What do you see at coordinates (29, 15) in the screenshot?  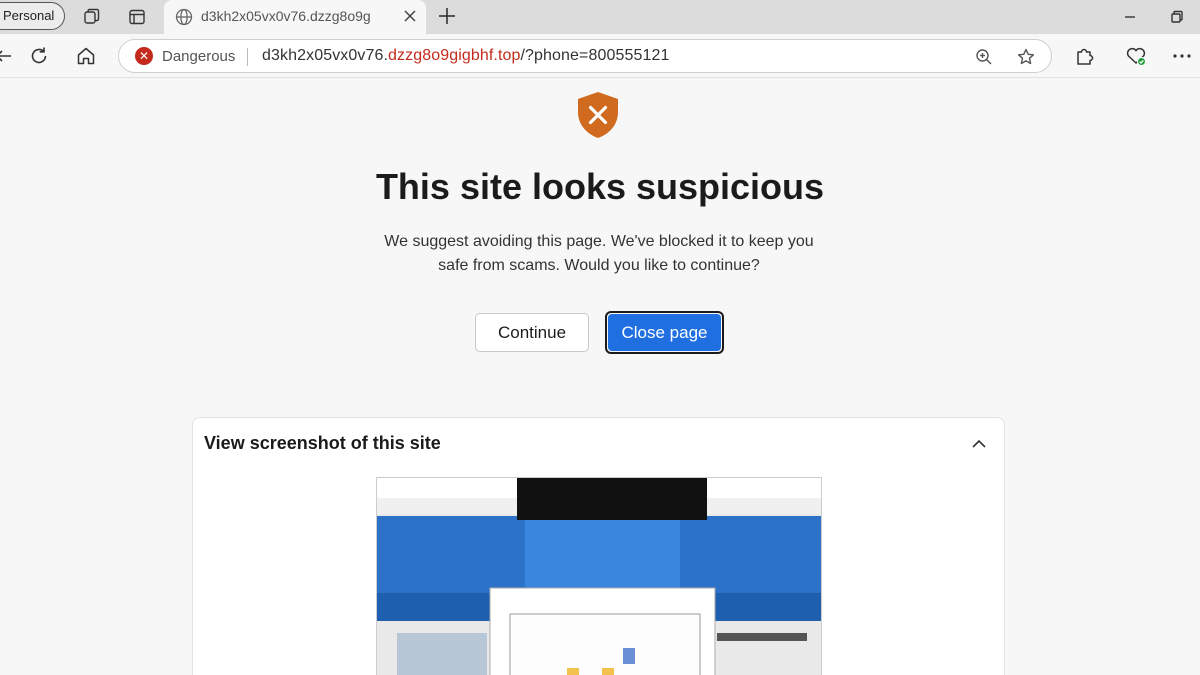 I see `profile-label: Personal` at bounding box center [29, 15].